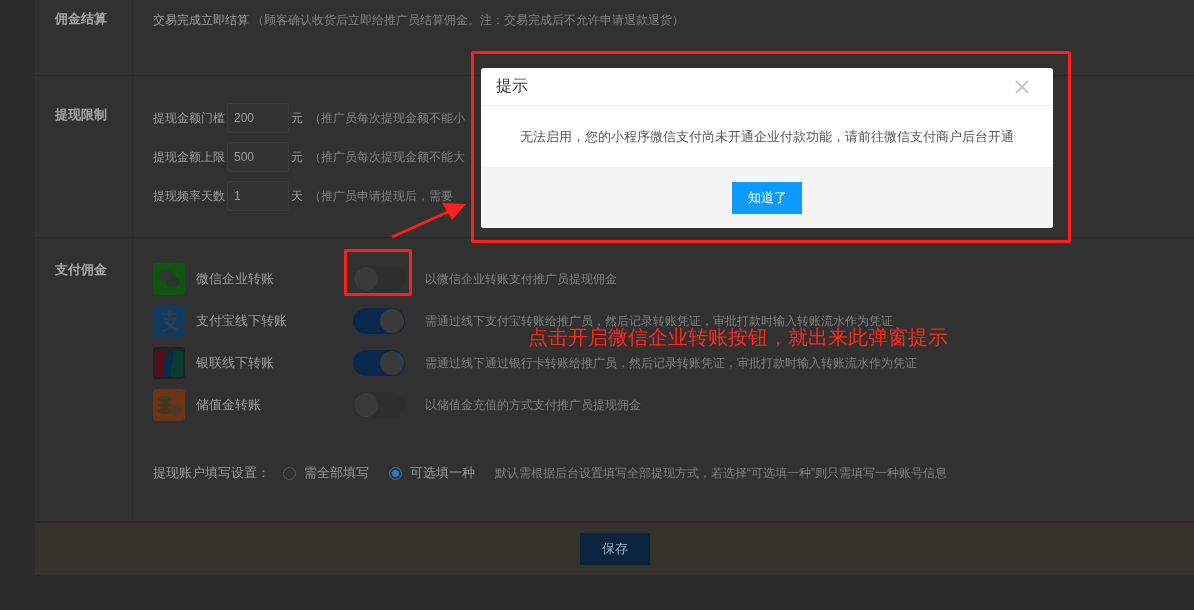 This screenshot has width=1194, height=610. What do you see at coordinates (659, 321) in the screenshot?
I see `method-description: 需通过线下支付宝转账给推广员，然后记录转账凭证，审批打款时输入转账流水作为凭证` at bounding box center [659, 321].